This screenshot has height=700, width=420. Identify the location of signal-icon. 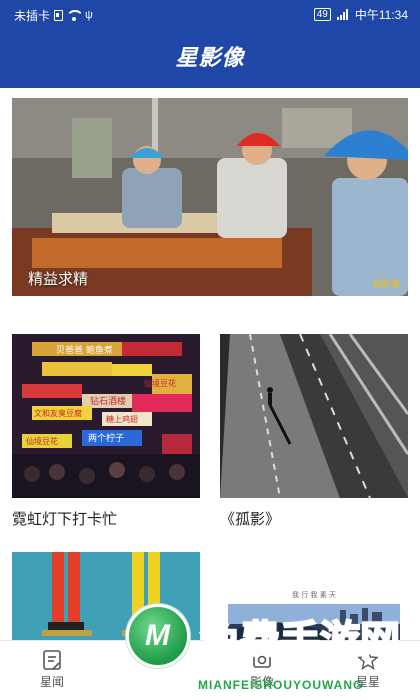
(342, 14).